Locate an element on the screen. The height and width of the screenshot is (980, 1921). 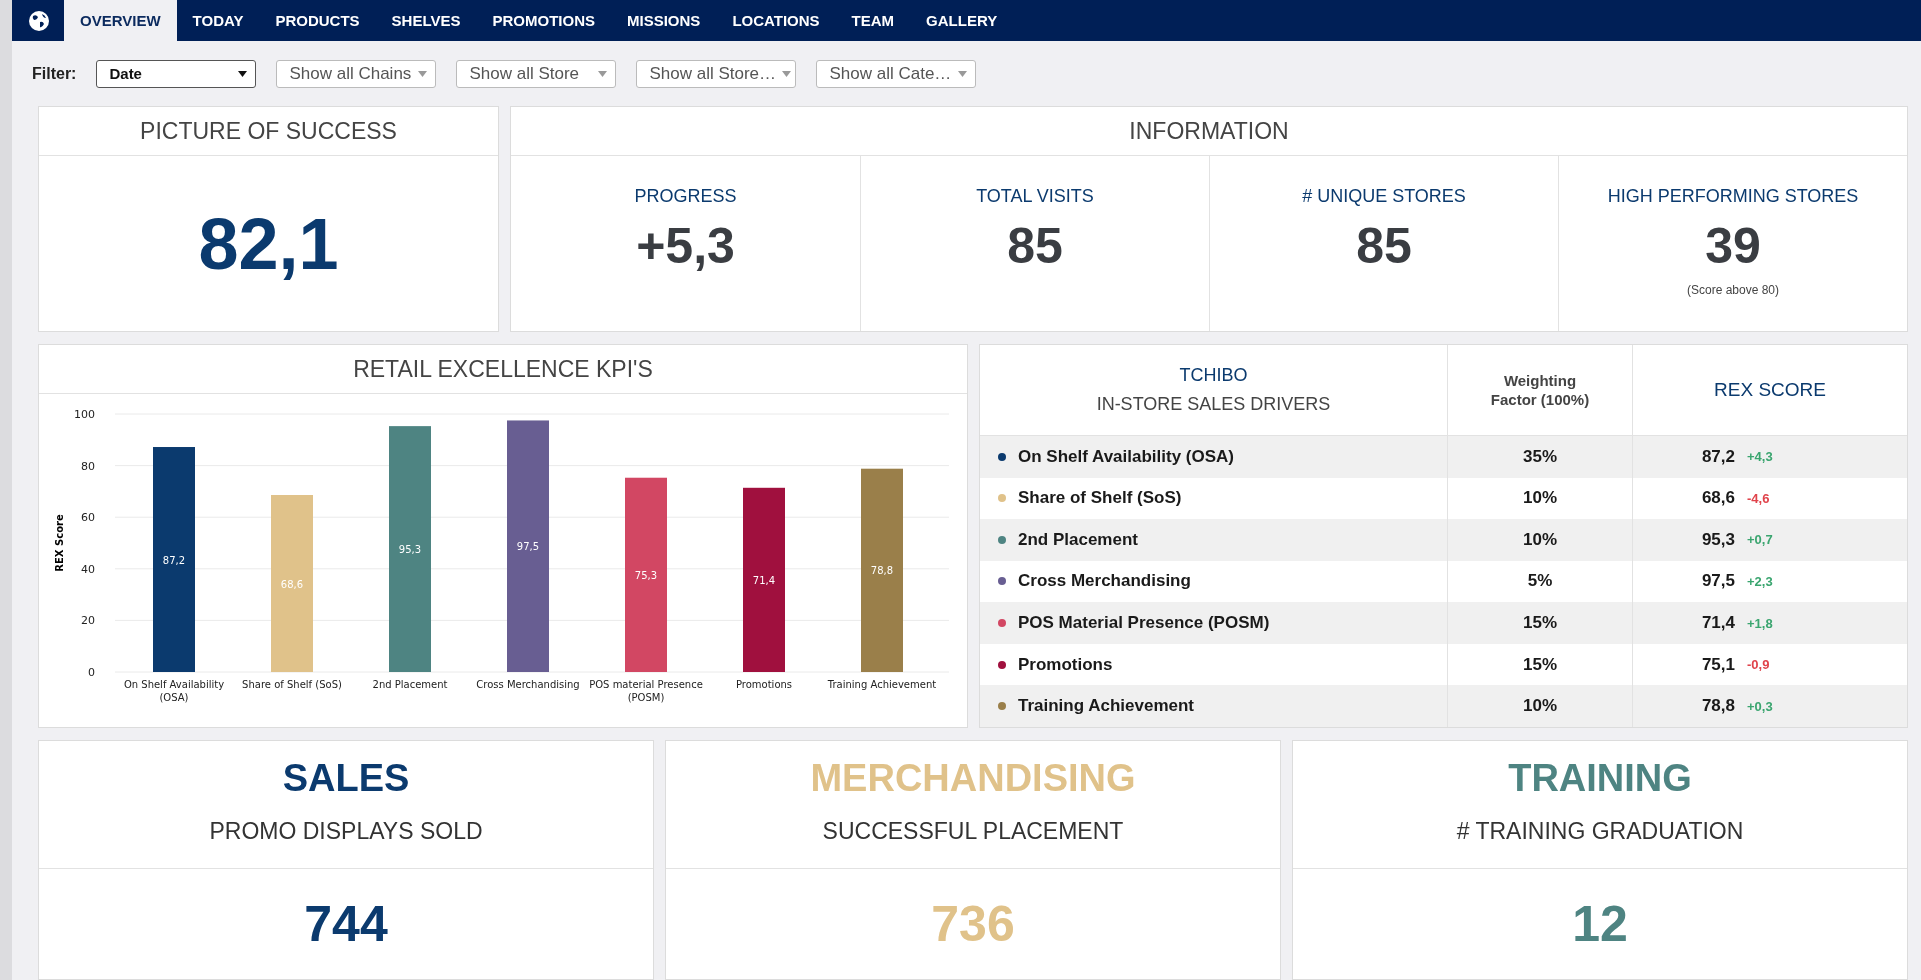
column-header: Weighting Factor (100%) is located at coordinates (1540, 390).